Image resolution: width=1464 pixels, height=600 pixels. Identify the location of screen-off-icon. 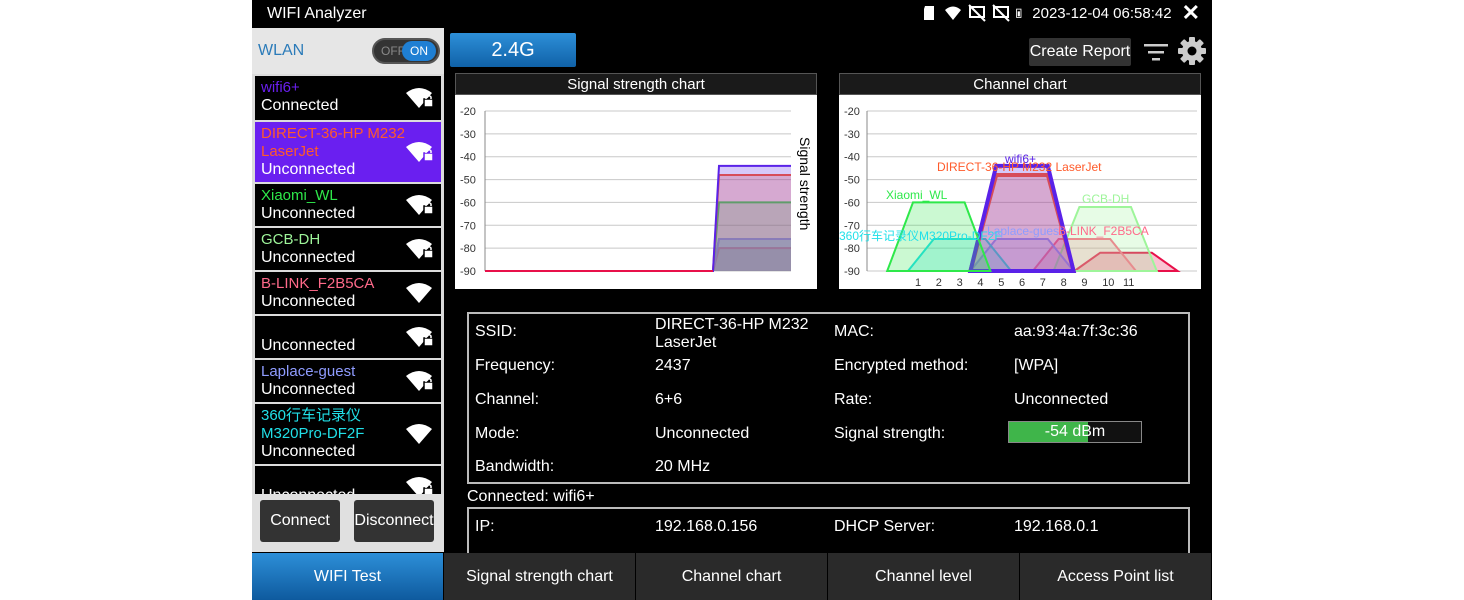
(1001, 13).